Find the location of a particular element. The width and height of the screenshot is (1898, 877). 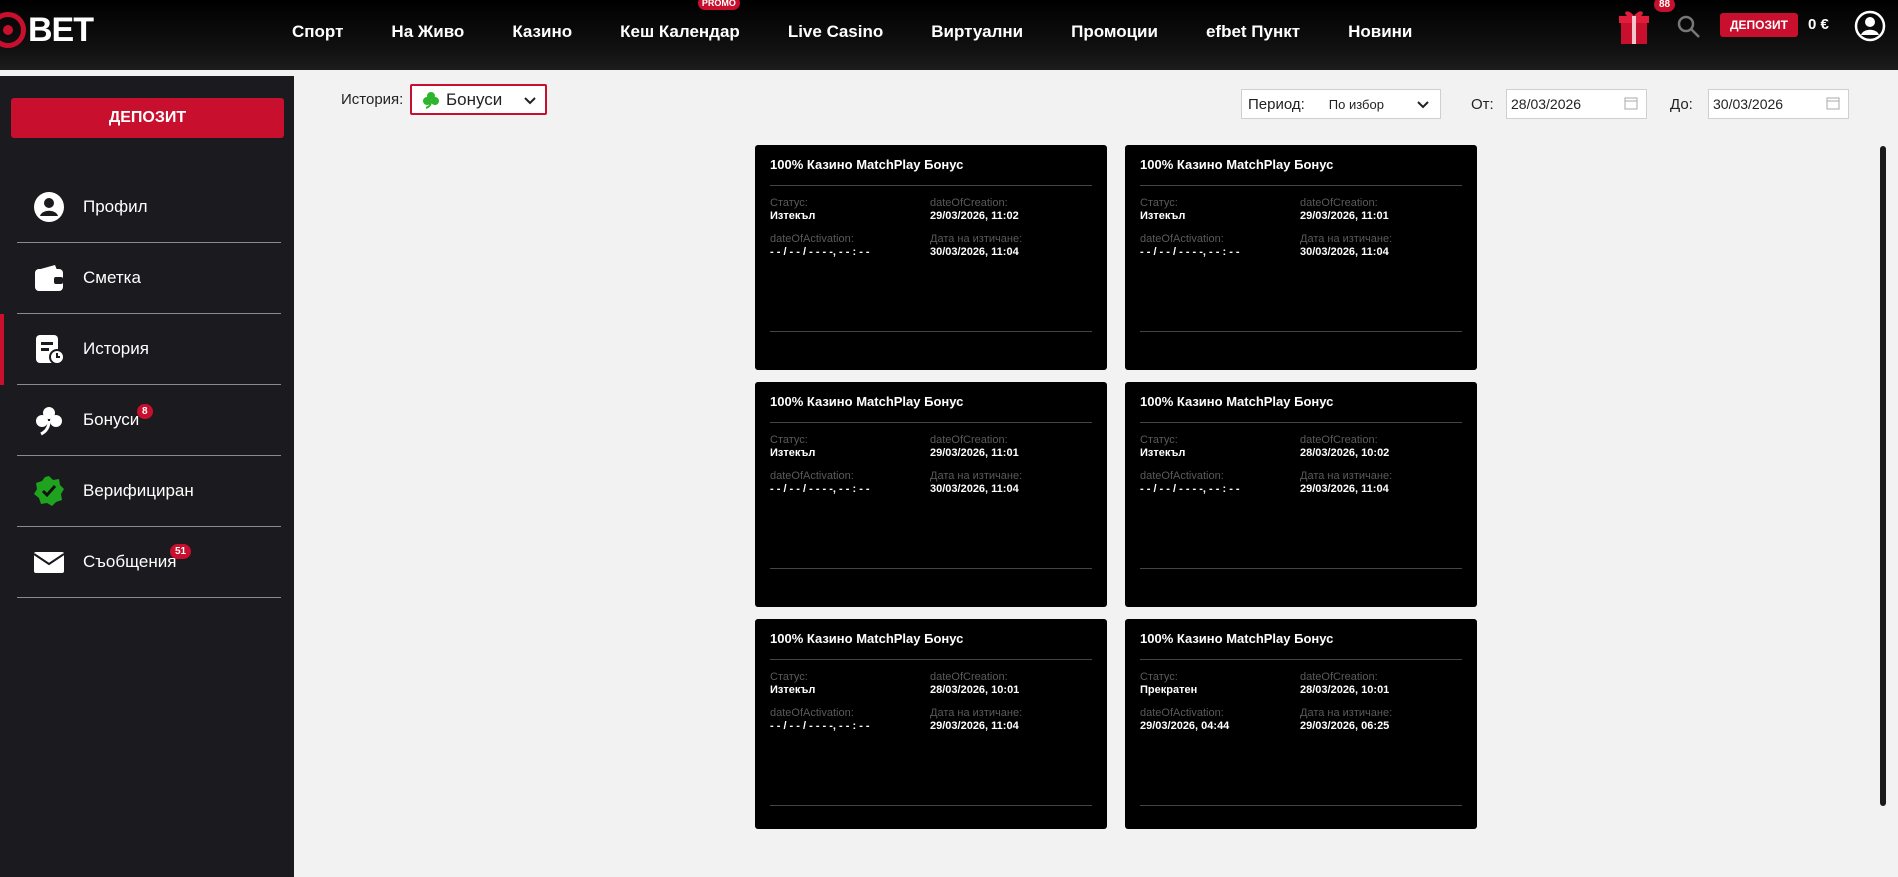

nav-cash-calendar: Кеш Календар PROMO is located at coordinates (680, 21).